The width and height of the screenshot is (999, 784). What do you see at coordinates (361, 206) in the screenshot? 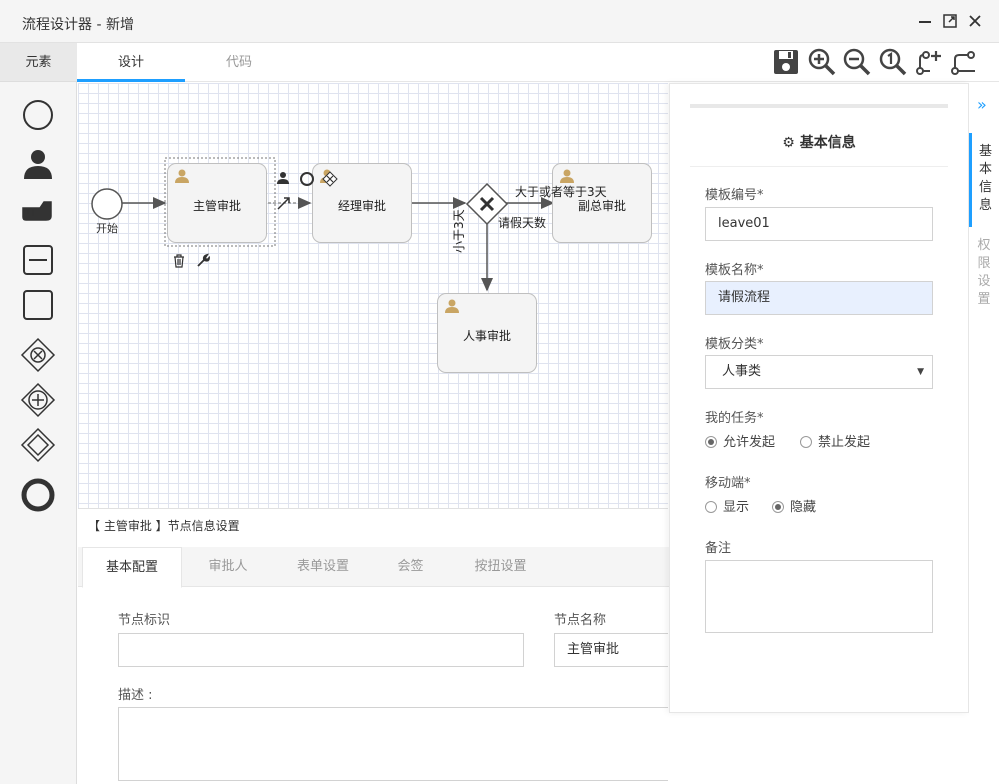
I see `task-label: 经理审批` at bounding box center [361, 206].